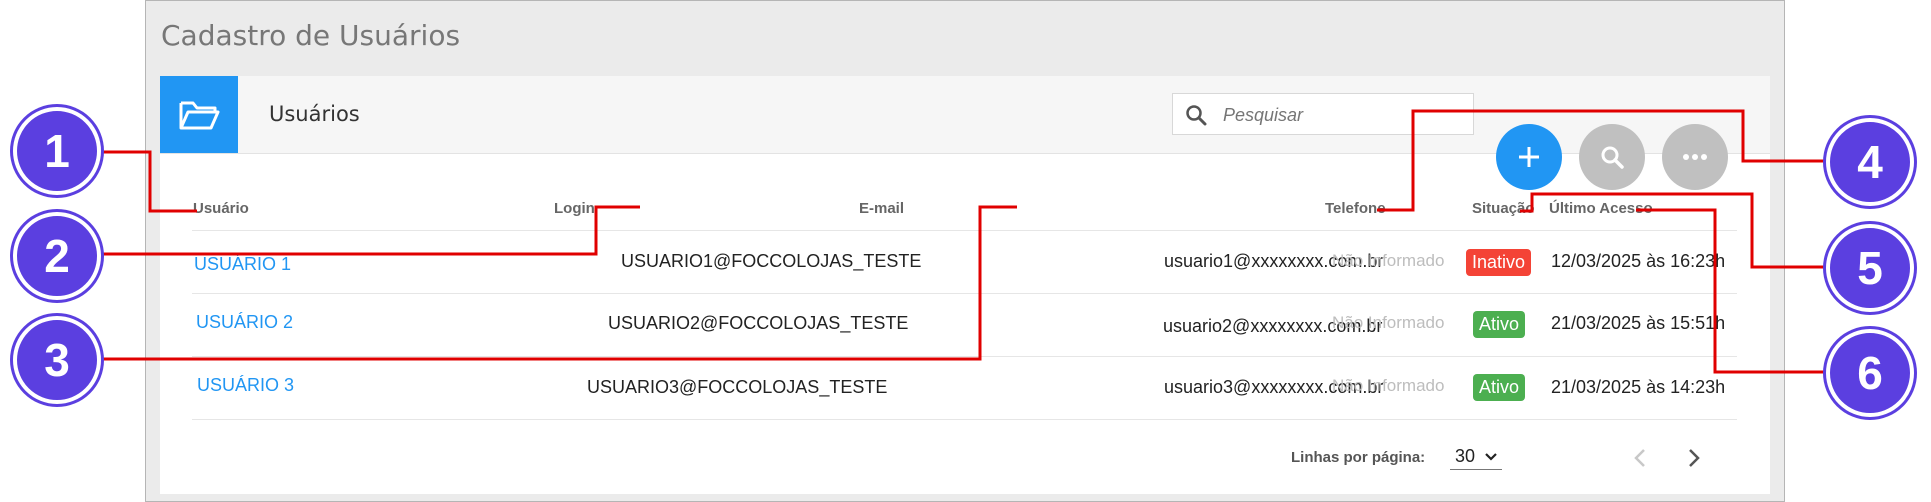  Describe the element at coordinates (1870, 268) in the screenshot. I see `callout-5: 5` at that location.